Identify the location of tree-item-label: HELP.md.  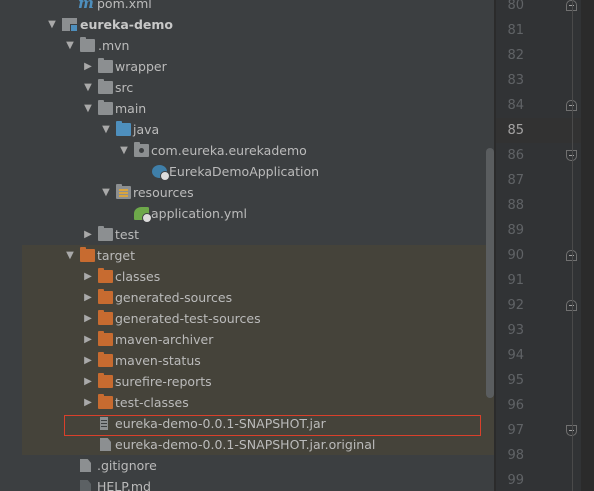
(124, 485).